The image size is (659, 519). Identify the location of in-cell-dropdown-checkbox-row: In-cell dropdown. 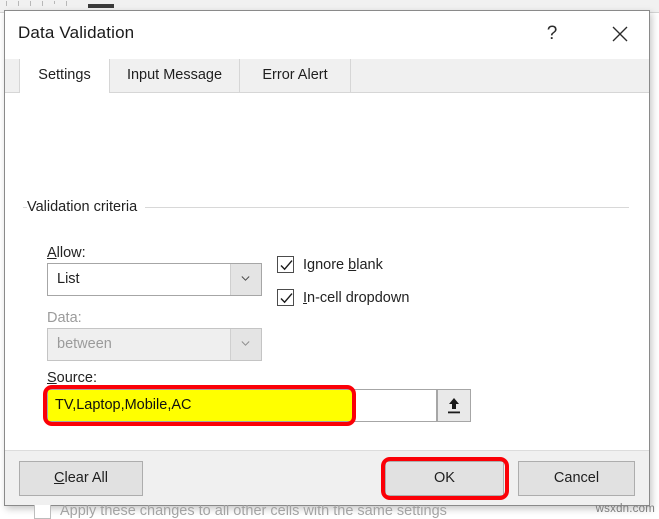
(343, 297).